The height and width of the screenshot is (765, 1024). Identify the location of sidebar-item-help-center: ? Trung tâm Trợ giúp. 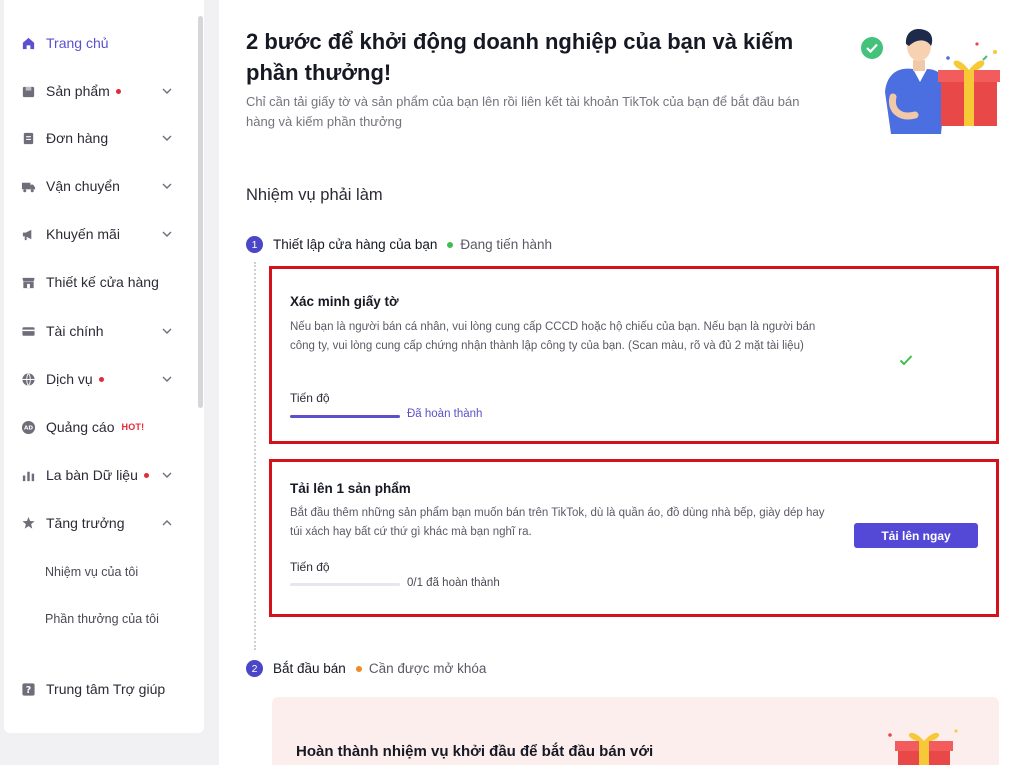
(102, 689).